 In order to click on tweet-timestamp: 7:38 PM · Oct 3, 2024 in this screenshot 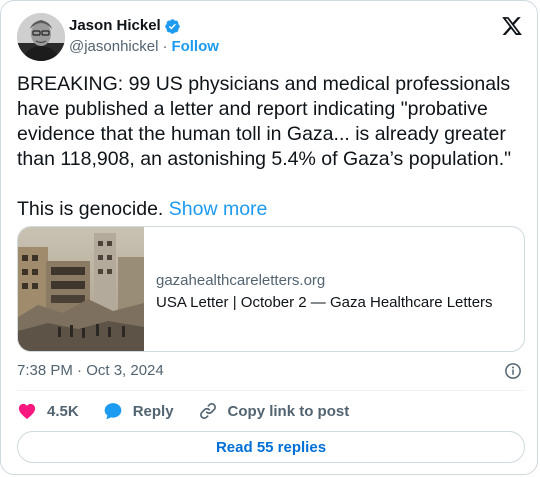, I will do `click(90, 371)`.